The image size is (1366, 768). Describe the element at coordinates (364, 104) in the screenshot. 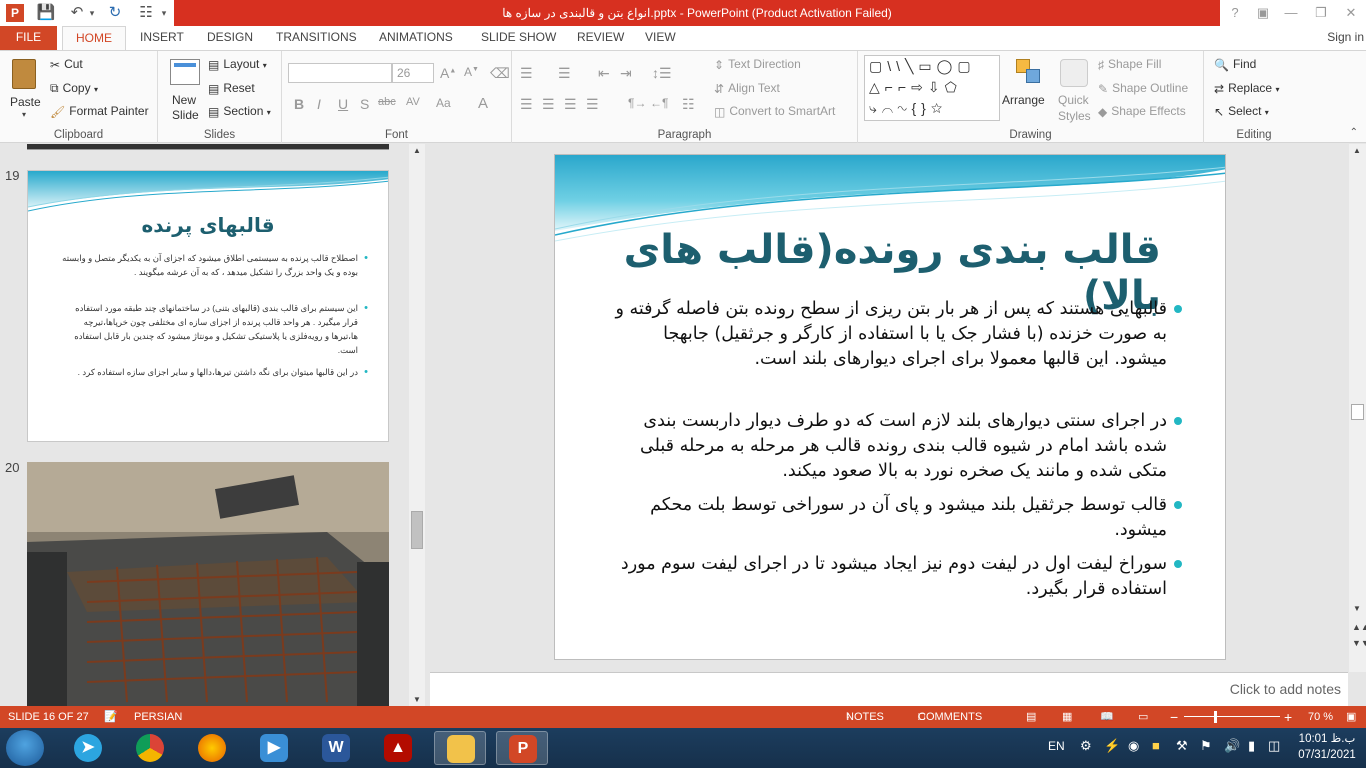

I see `shadow-icon: S` at that location.